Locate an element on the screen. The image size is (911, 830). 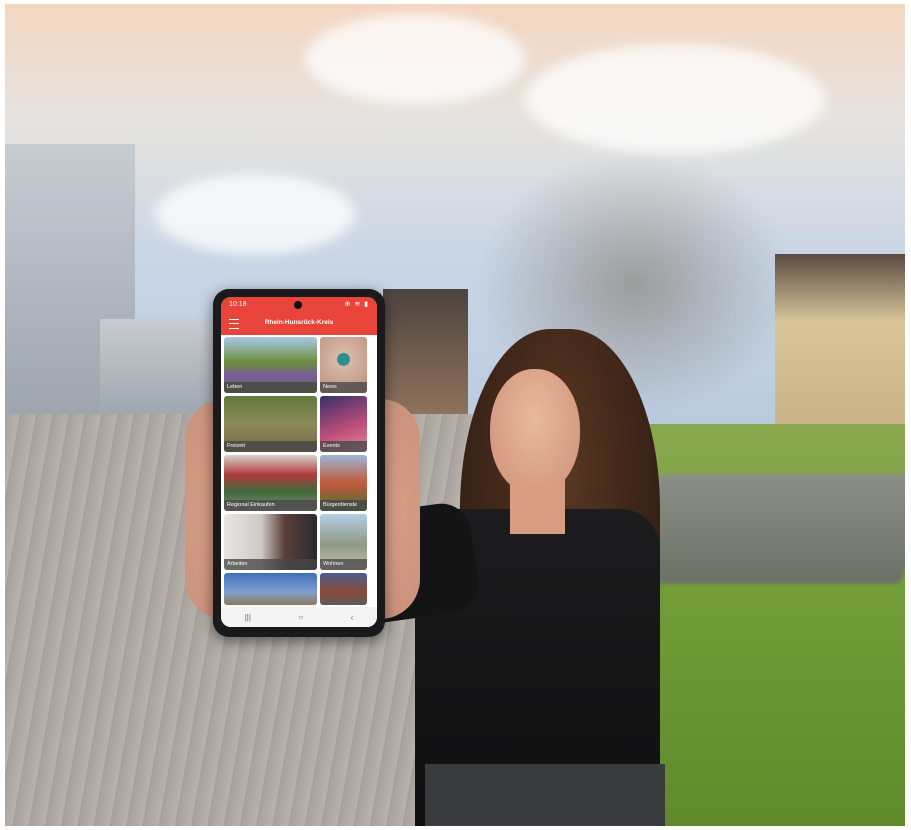
tile-arbeiten: Arbeiten is located at coordinates (270, 542).